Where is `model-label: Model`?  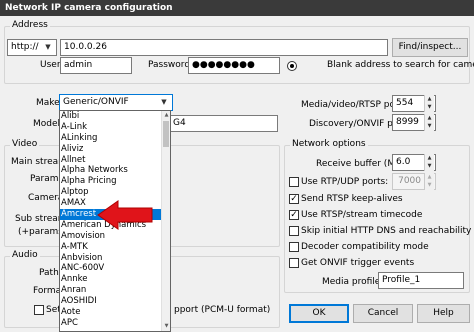
model-label: Model is located at coordinates (47, 124).